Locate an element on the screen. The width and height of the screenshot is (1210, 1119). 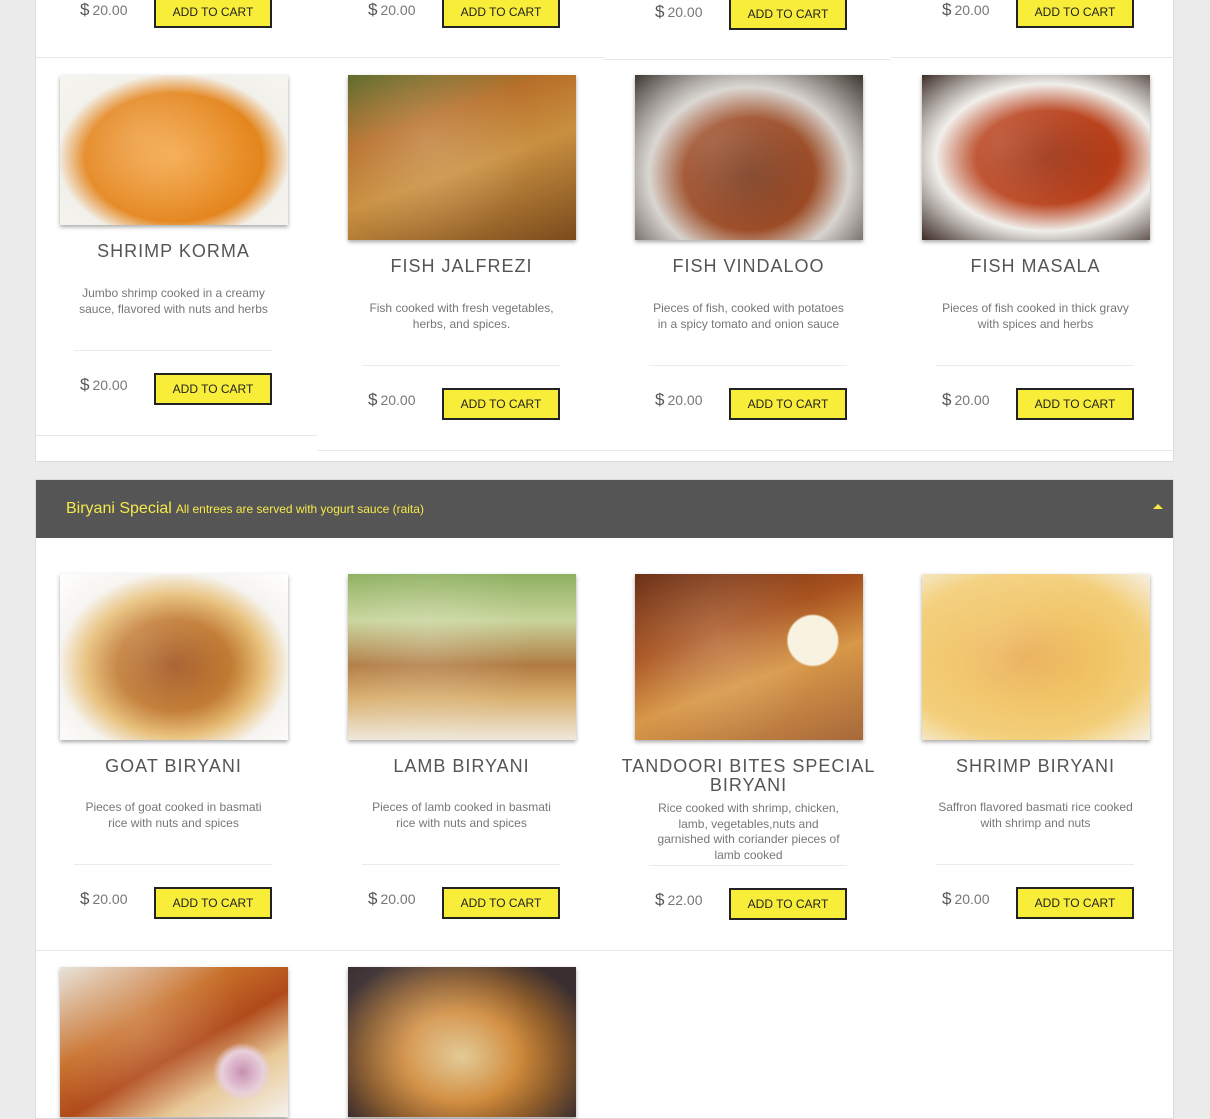
item-name: SHRIMP KORMA is located at coordinates (173, 251).